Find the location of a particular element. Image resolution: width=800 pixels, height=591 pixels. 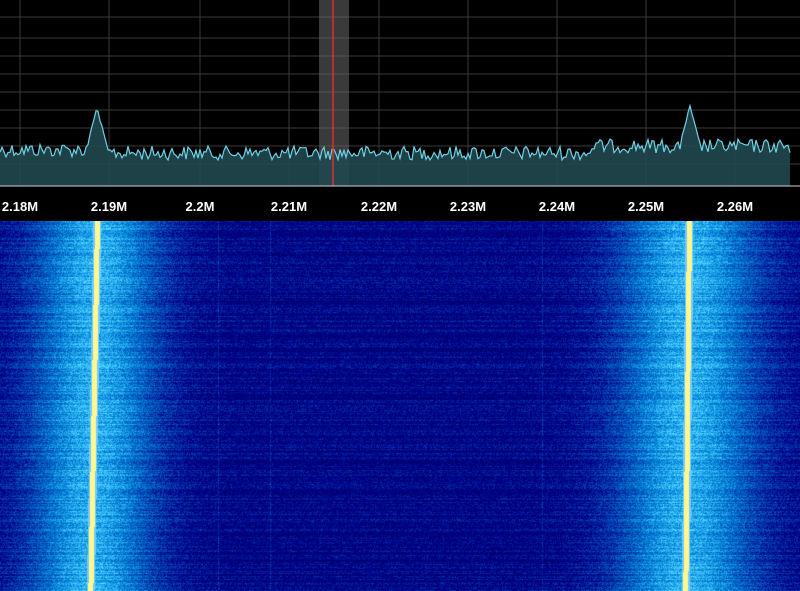

tick-label: 2.19M is located at coordinates (109, 206).